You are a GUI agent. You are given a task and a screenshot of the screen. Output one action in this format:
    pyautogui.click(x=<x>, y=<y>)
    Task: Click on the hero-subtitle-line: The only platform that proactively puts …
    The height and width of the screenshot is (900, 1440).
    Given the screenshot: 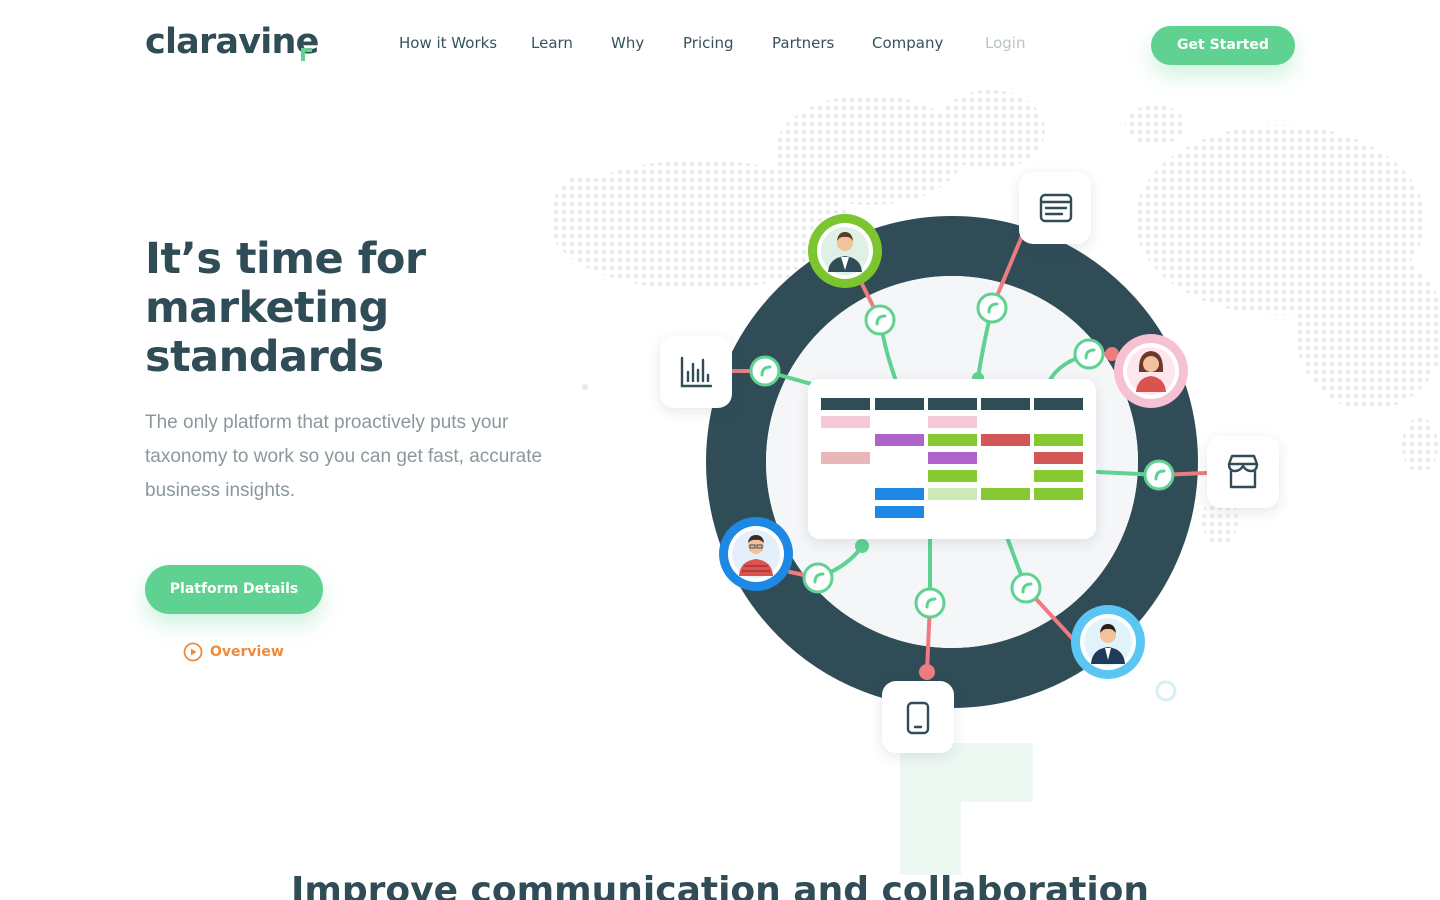 What is the action you would take?
    pyautogui.click(x=327, y=422)
    